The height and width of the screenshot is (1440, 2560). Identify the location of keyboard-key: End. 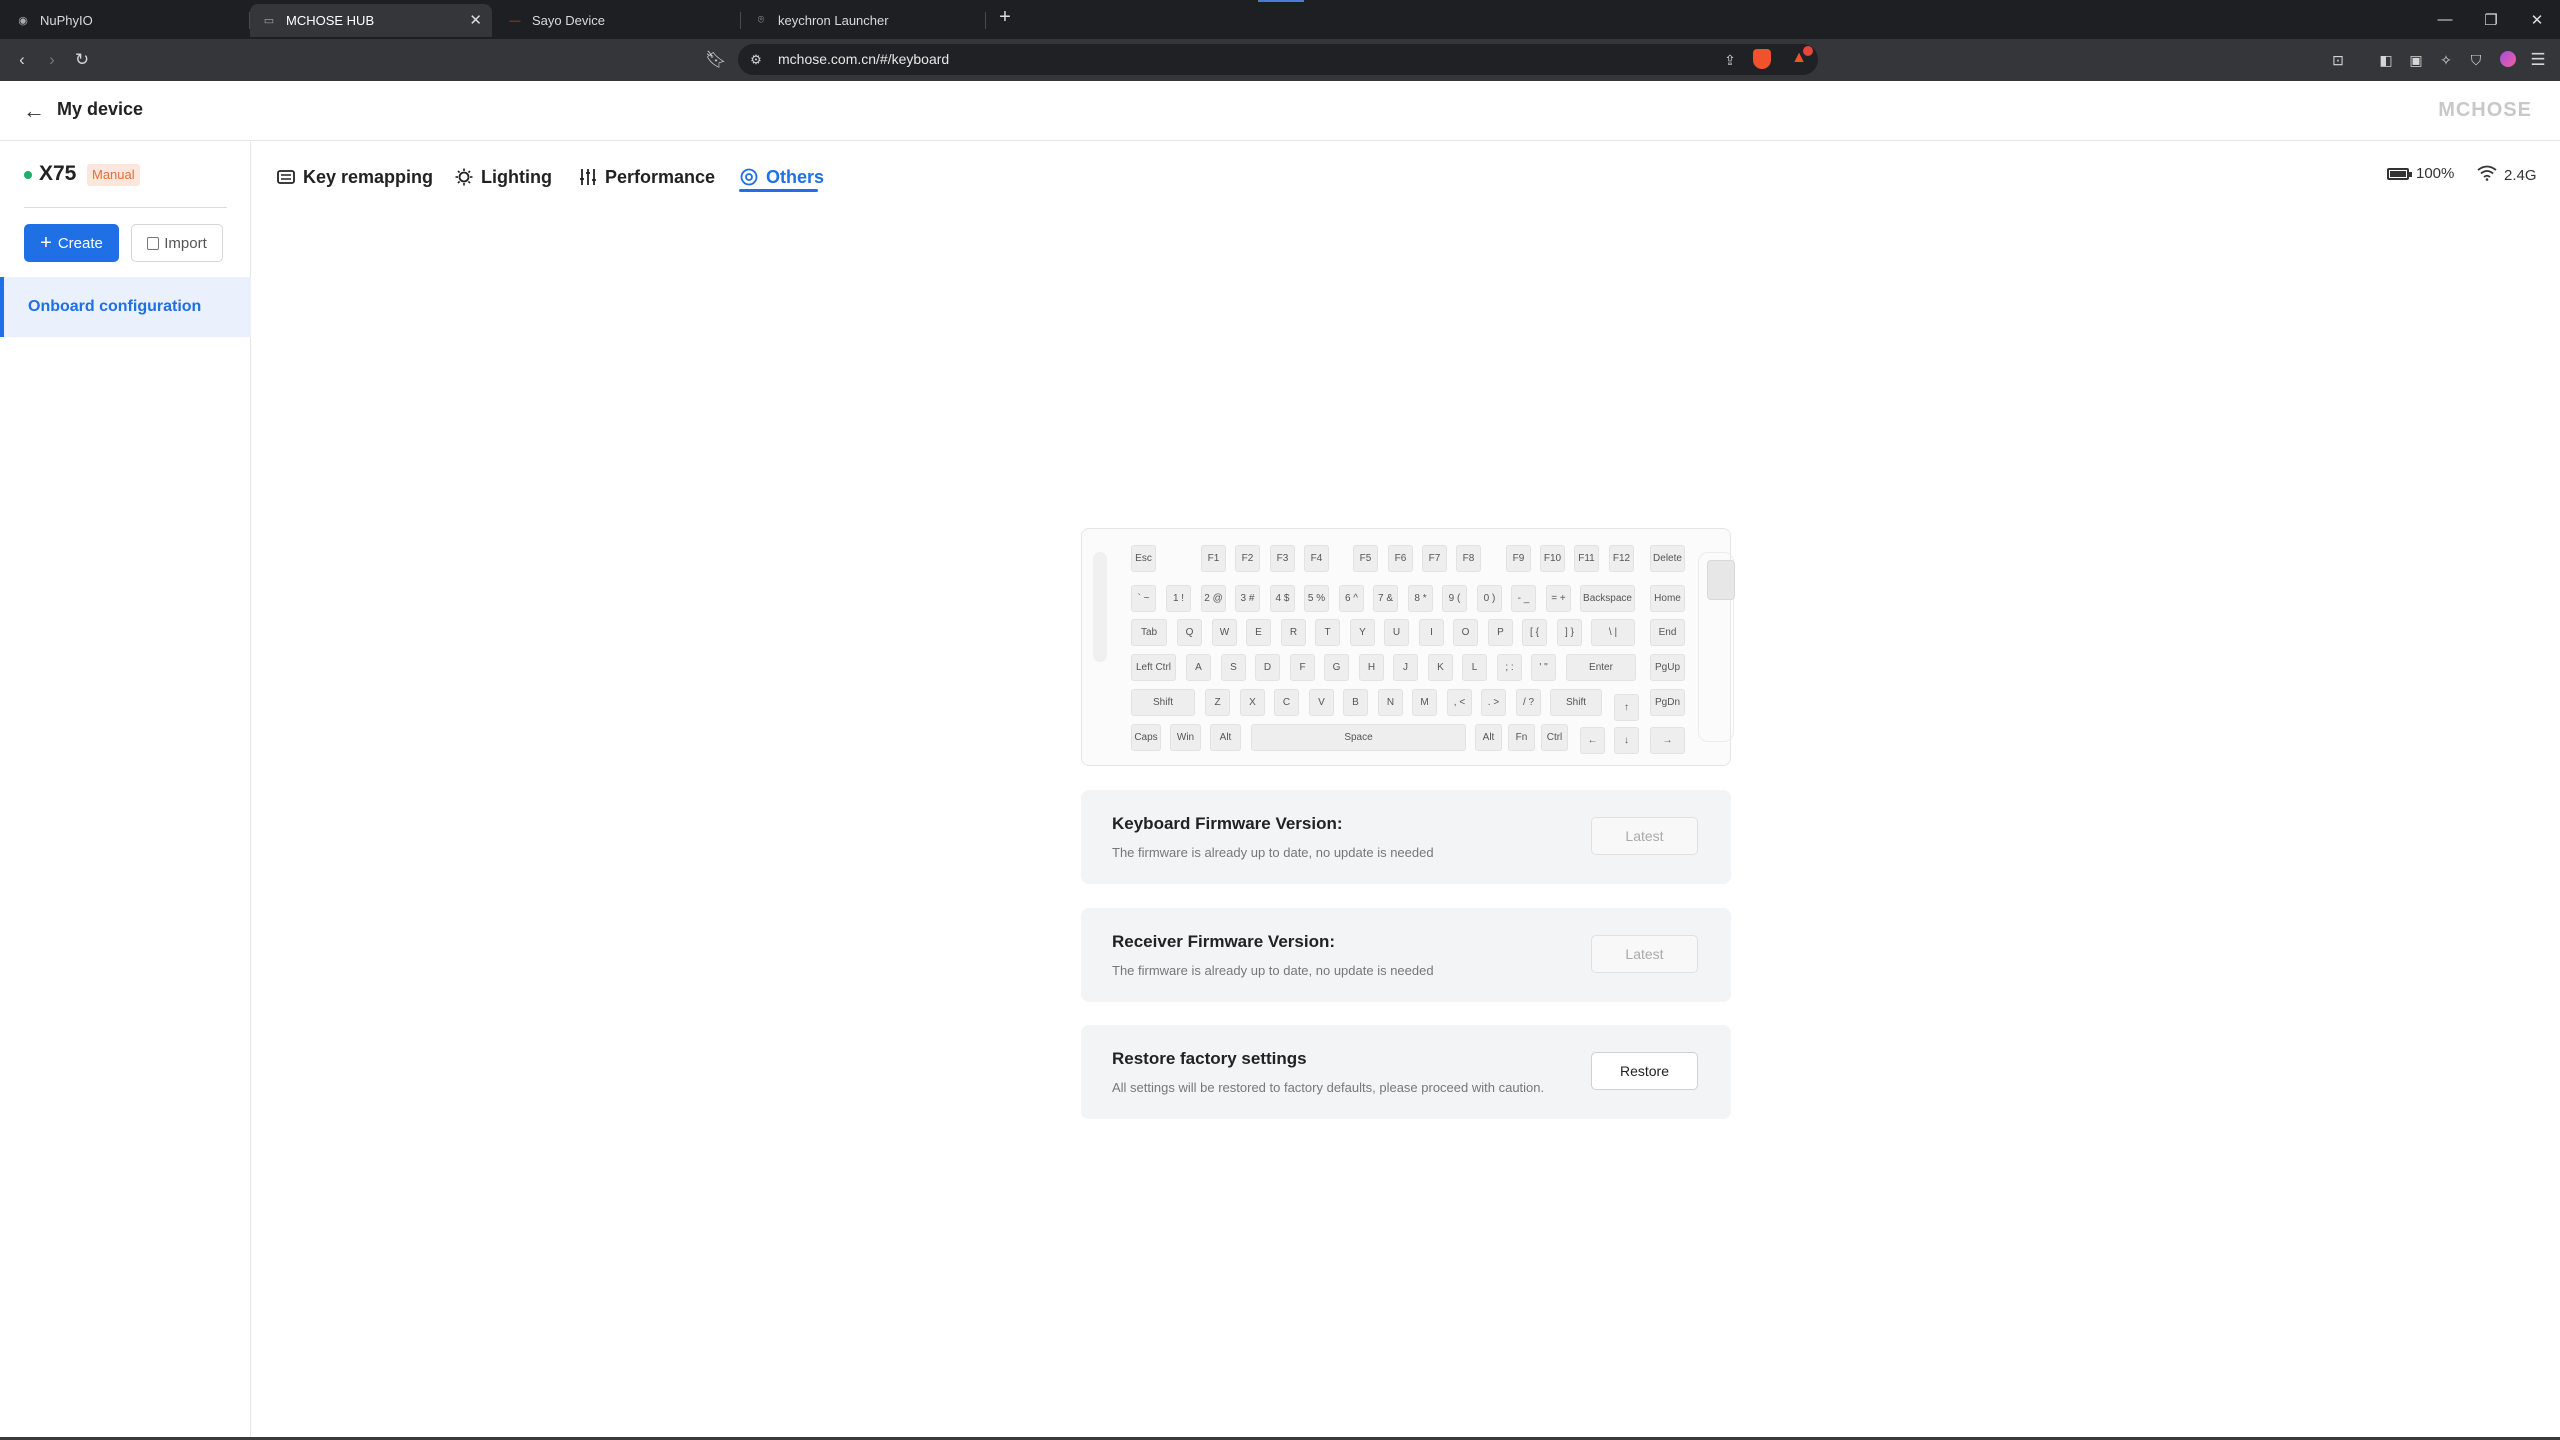
(1667, 632).